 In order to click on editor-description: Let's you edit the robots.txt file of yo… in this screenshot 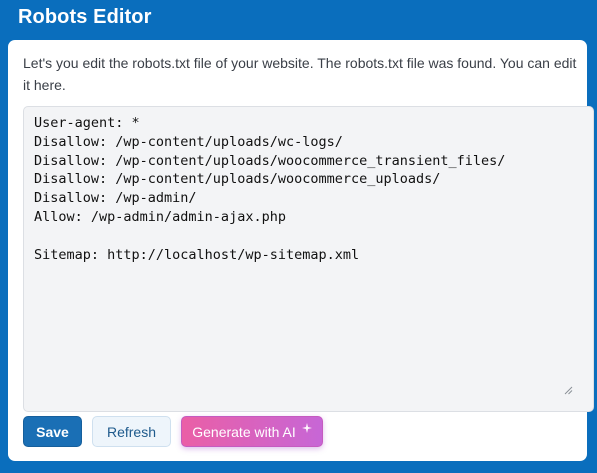, I will do `click(300, 74)`.